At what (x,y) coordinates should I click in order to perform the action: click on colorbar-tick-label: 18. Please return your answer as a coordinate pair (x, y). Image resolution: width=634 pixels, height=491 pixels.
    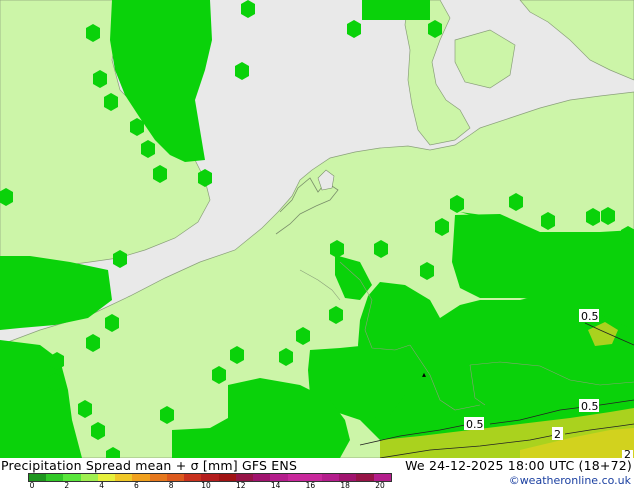
    Looking at the image, I should click on (345, 485).